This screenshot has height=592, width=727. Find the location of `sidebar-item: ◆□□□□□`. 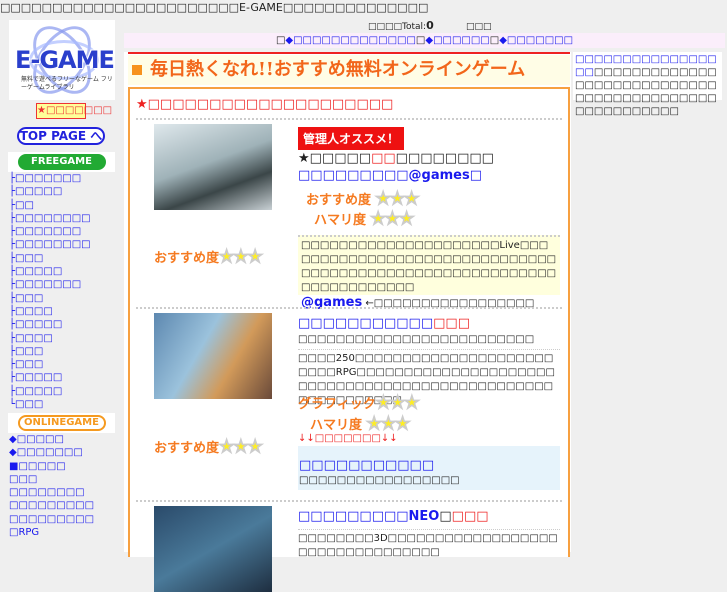

sidebar-item: ◆□□□□□ is located at coordinates (51, 439).